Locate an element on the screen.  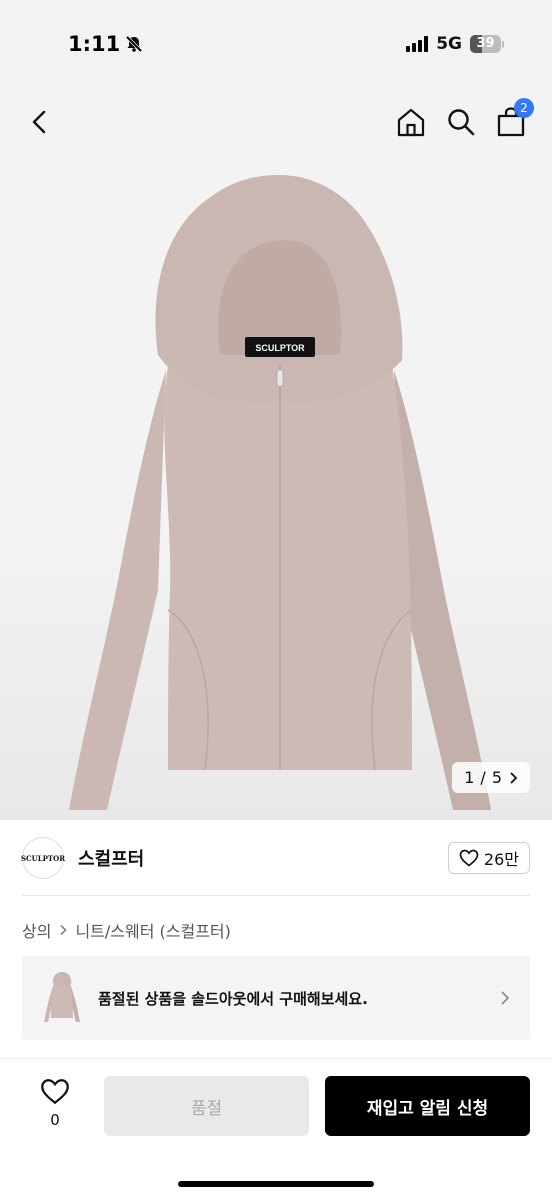
search-button is located at coordinates (461, 122).